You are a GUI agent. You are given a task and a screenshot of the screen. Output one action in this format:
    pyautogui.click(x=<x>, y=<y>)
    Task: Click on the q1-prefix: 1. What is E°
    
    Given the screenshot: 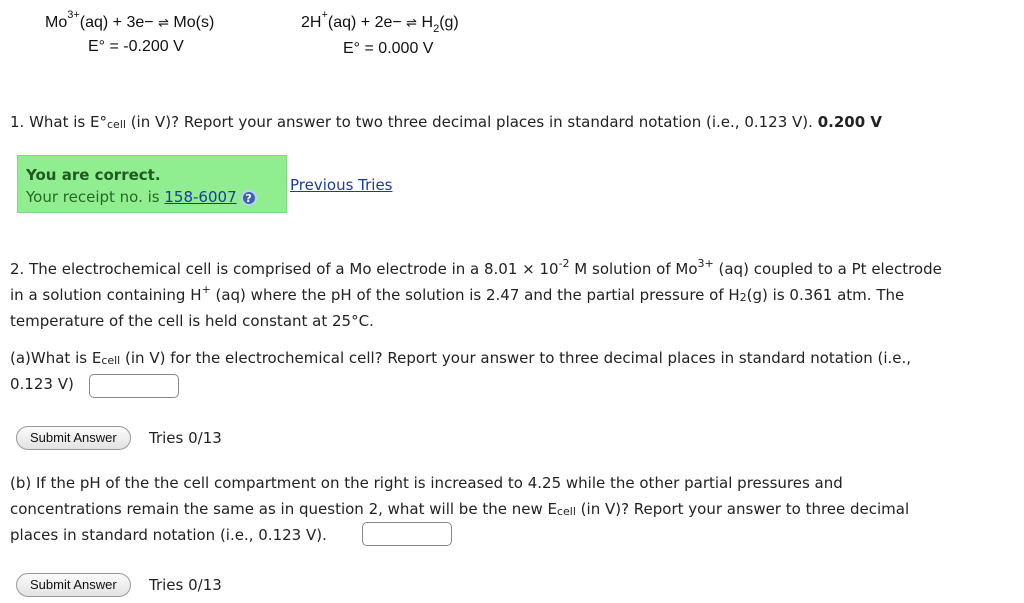 What is the action you would take?
    pyautogui.click(x=58, y=122)
    